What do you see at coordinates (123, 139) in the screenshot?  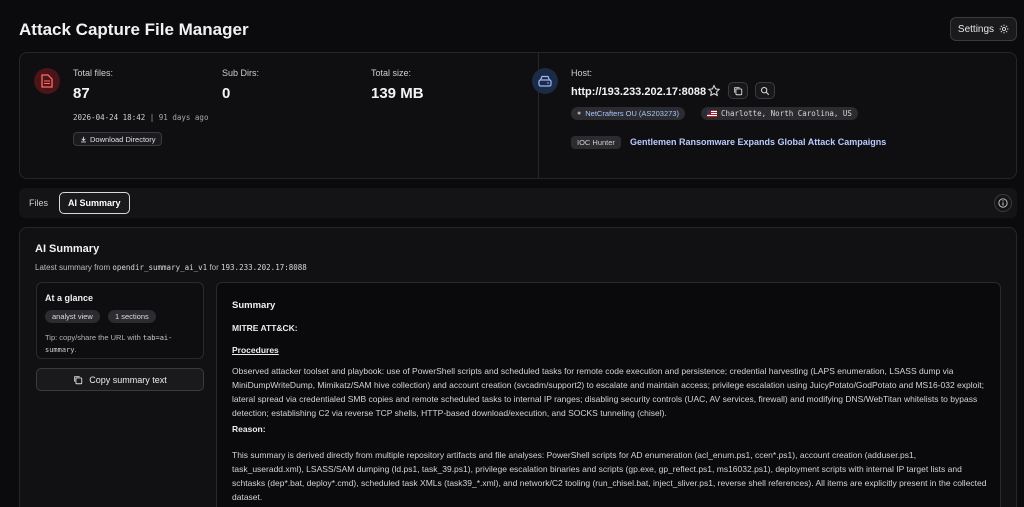 I see `download-label: Download Directory` at bounding box center [123, 139].